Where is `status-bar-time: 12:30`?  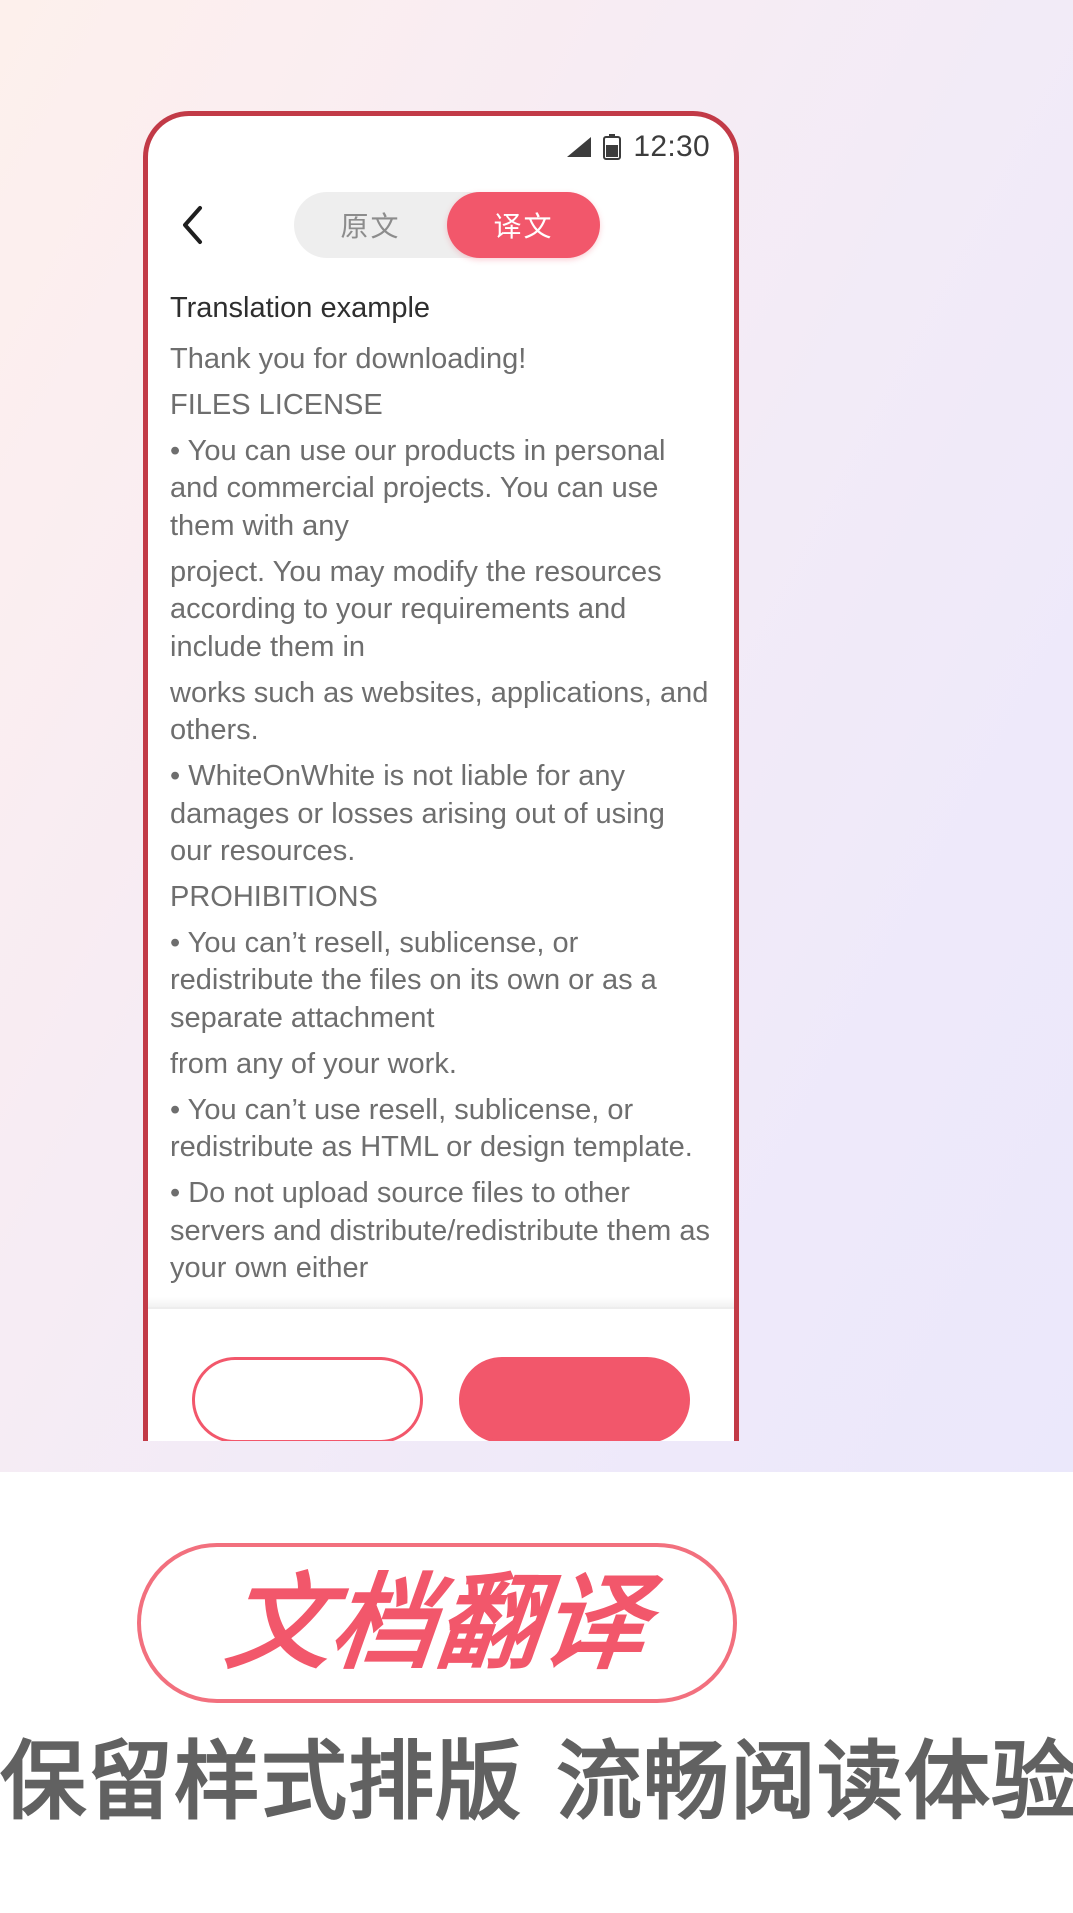
status-bar-time: 12:30 is located at coordinates (671, 146).